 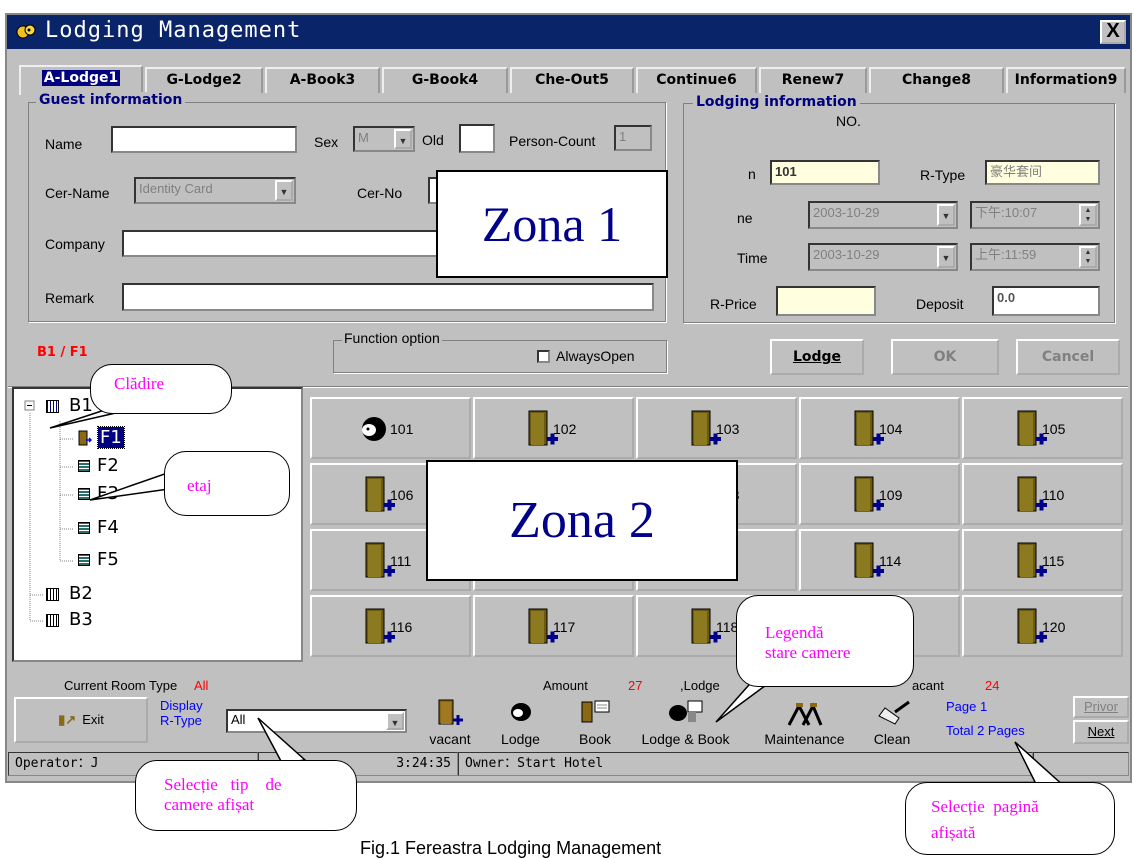 What do you see at coordinates (227, 483) in the screenshot?
I see `callout-etaj: etaj` at bounding box center [227, 483].